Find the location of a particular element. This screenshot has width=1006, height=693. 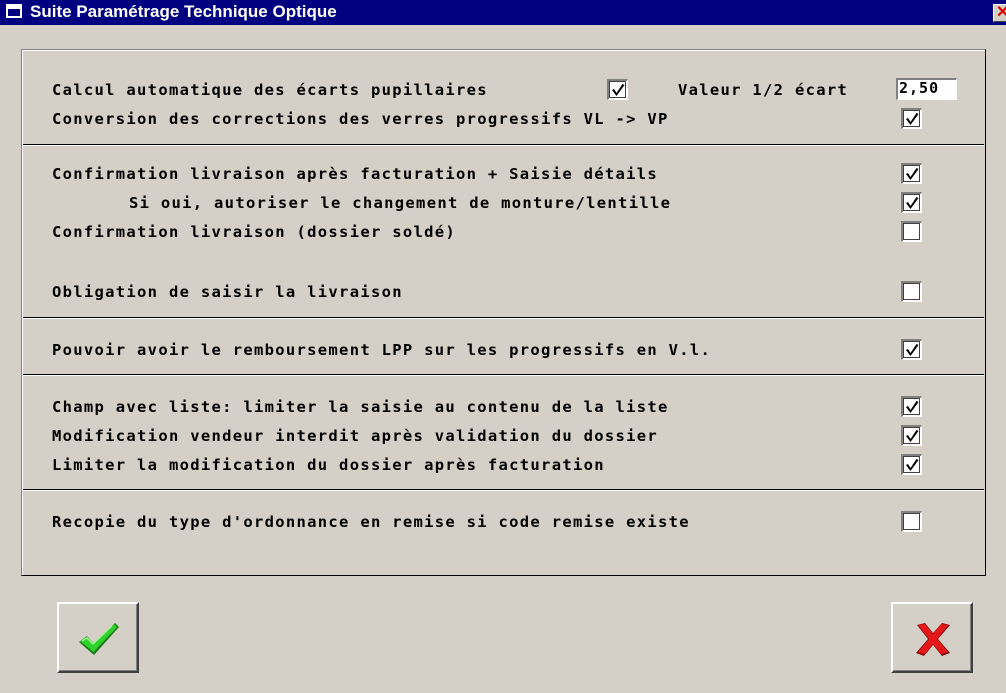

label-obligation-livraison: Obligation de saisir la livraison is located at coordinates (227, 292).